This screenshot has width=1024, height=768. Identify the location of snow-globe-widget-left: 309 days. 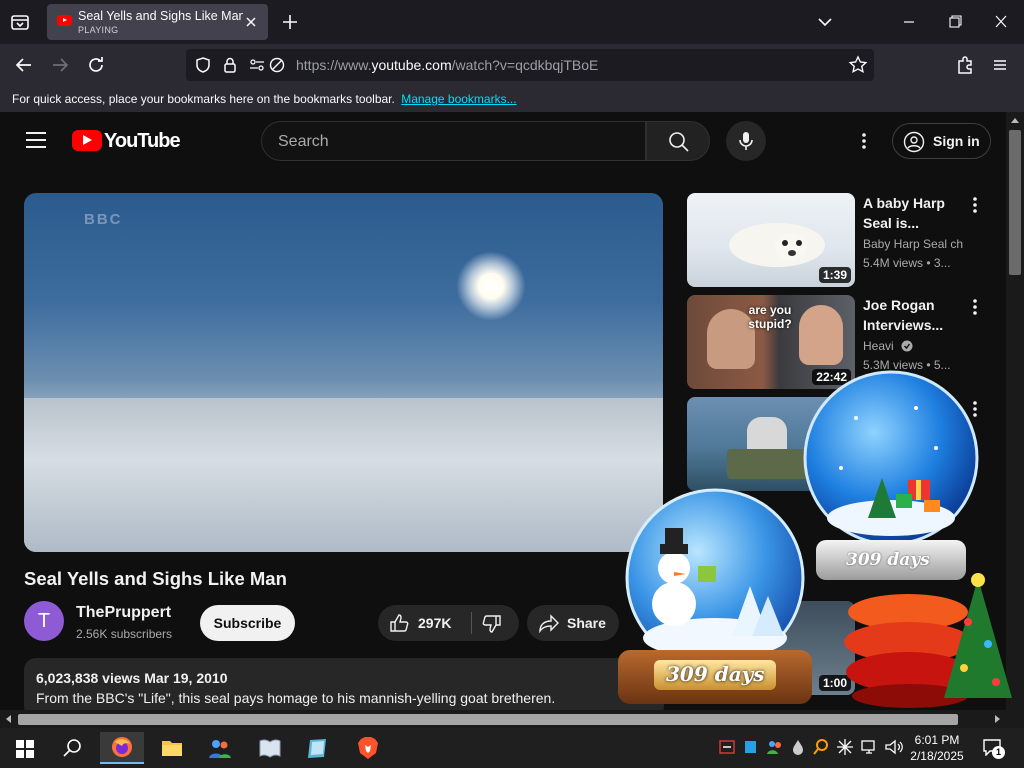
(715, 595).